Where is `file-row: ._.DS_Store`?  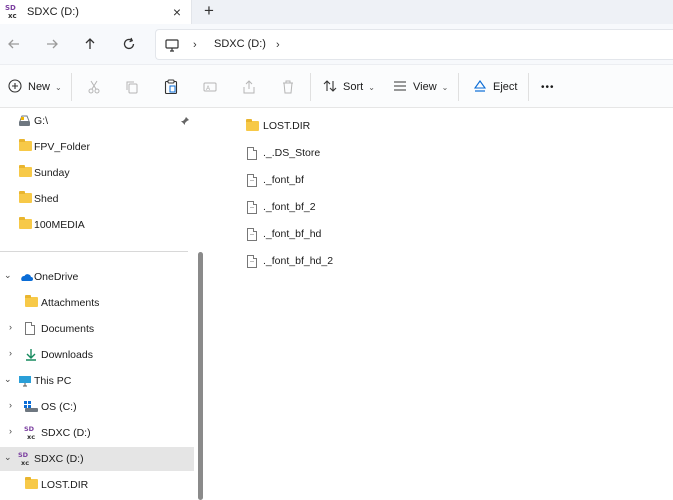 file-row: ._.DS_Store is located at coordinates (282, 153).